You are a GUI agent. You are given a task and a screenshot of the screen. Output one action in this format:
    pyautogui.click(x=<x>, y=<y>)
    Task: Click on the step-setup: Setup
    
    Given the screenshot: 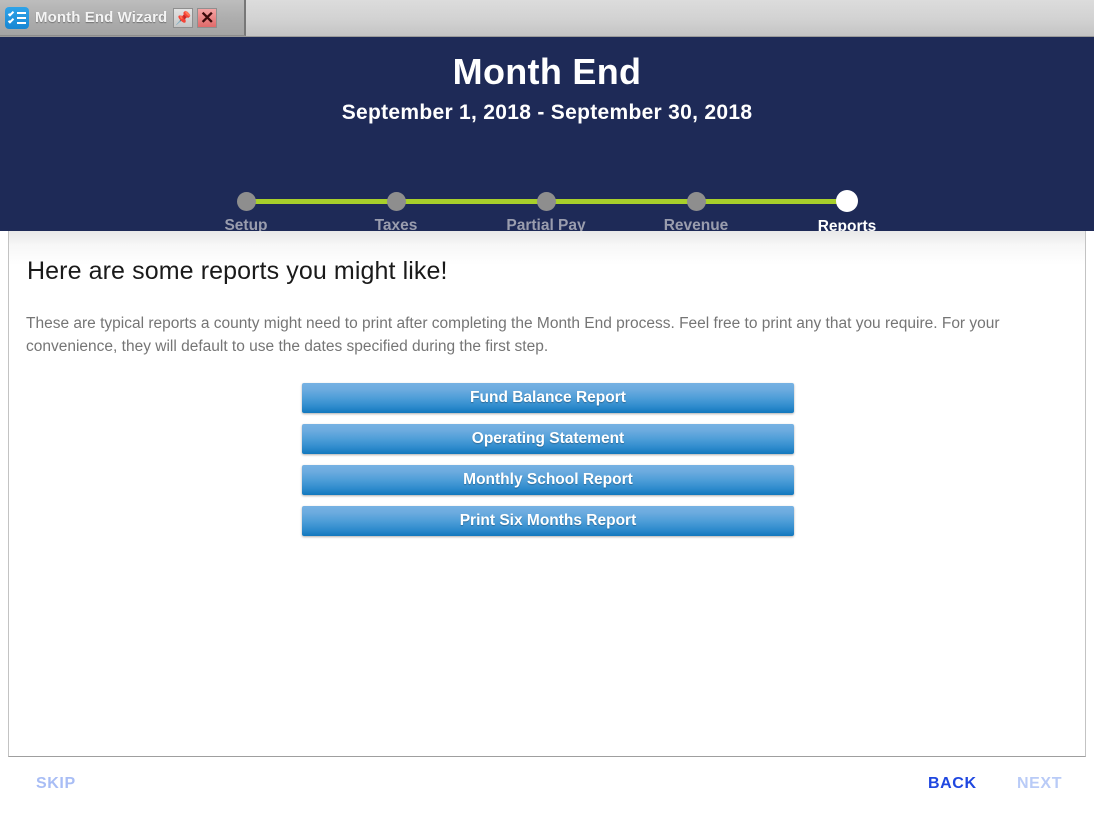 What is the action you would take?
    pyautogui.click(x=246, y=193)
    